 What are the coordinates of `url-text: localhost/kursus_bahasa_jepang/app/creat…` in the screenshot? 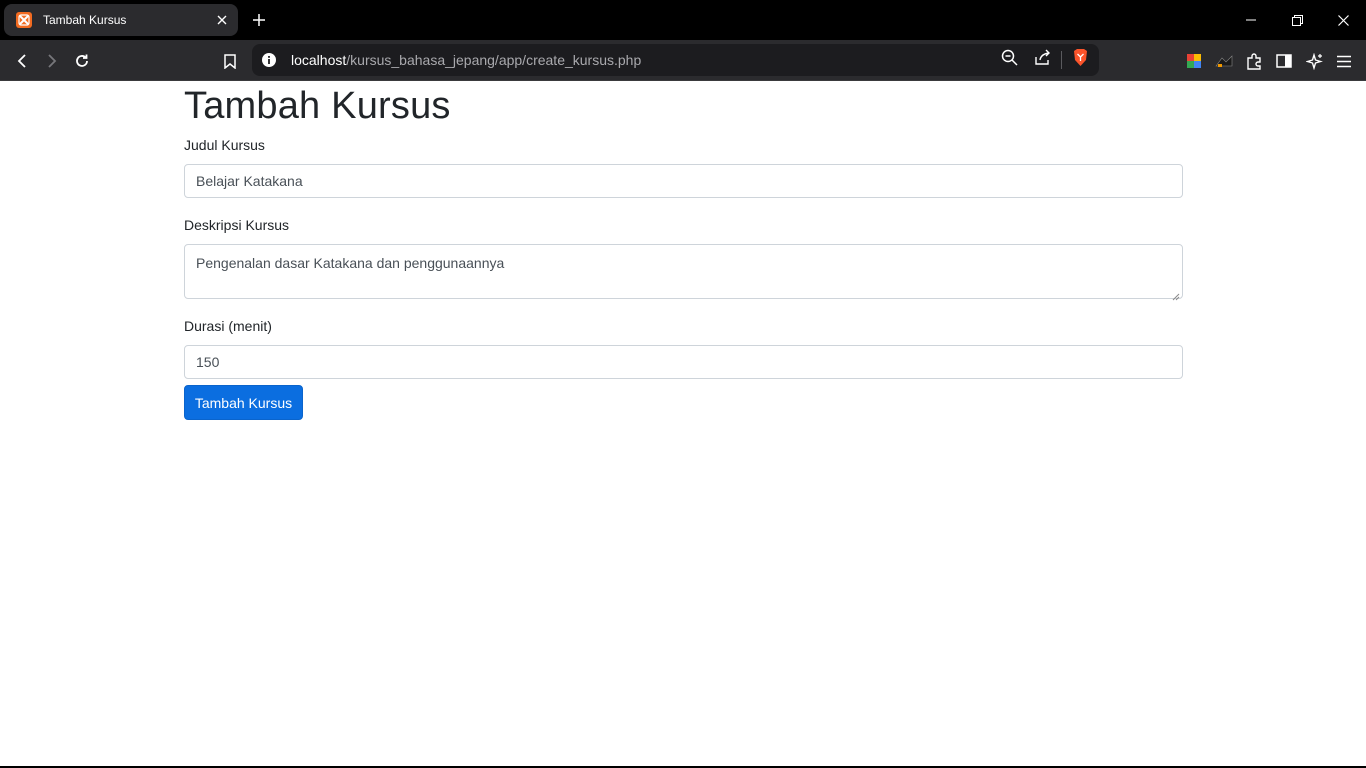 It's located at (466, 60).